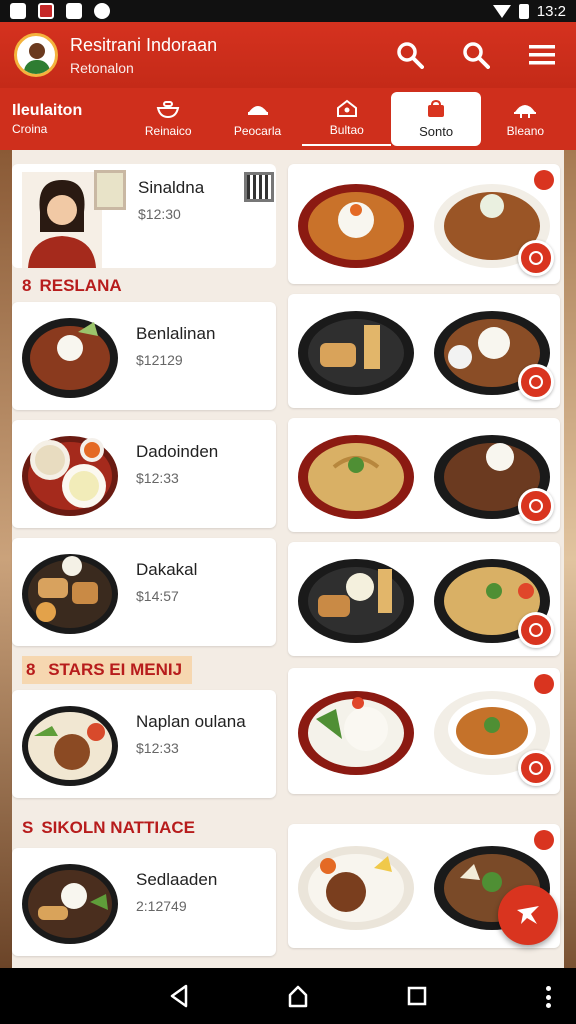 This screenshot has height=1024, width=576. I want to click on menu-item: Dadoinden $12:33, so click(144, 474).